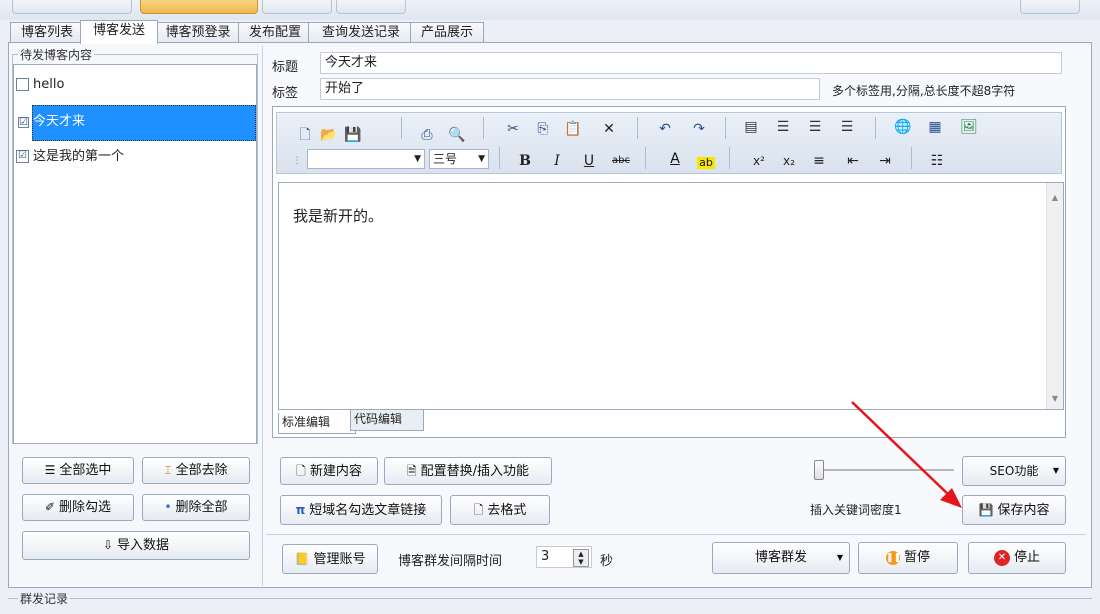 This screenshot has height=614, width=1100. Describe the element at coordinates (1026, 557) in the screenshot. I see `stop-label: 停止` at that location.